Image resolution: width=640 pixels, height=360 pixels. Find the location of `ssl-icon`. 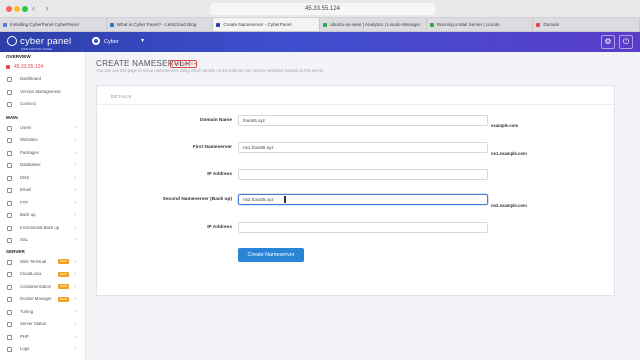

ssl-icon is located at coordinates (9, 240).